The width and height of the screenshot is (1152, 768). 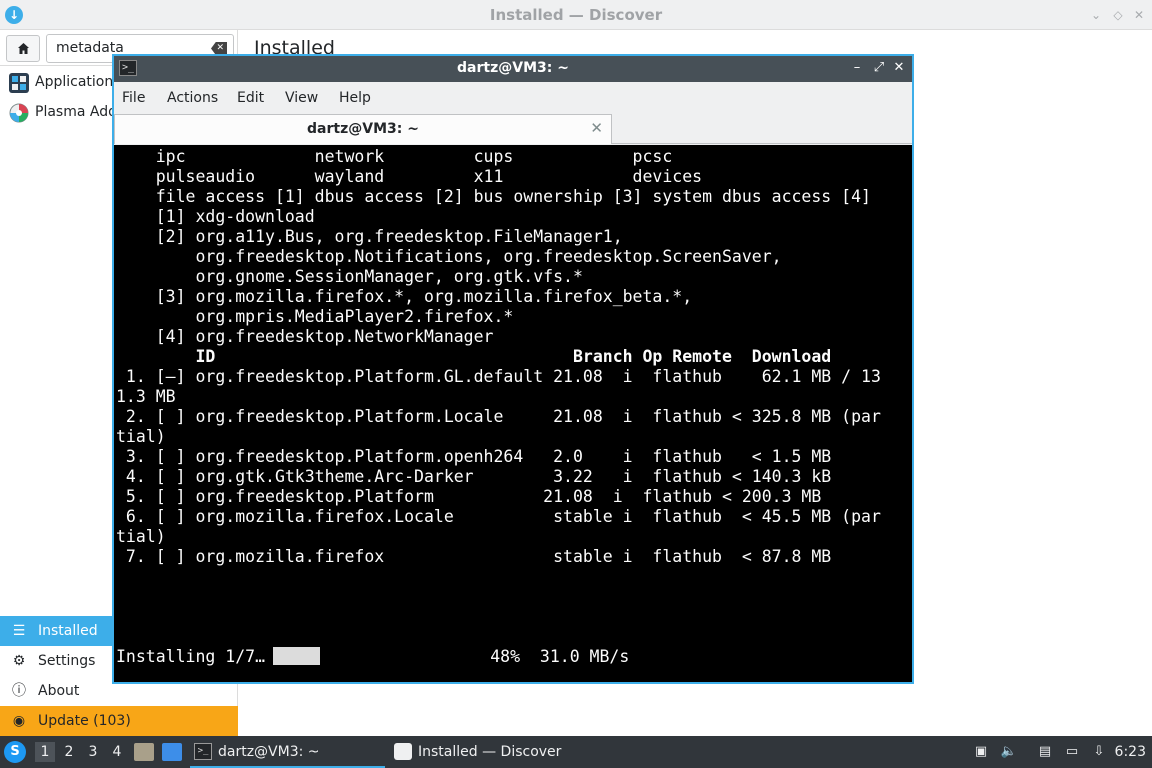 I want to click on terminal-line: org.mpris.MediaPlayer2.firefox.*, so click(x=315, y=316).